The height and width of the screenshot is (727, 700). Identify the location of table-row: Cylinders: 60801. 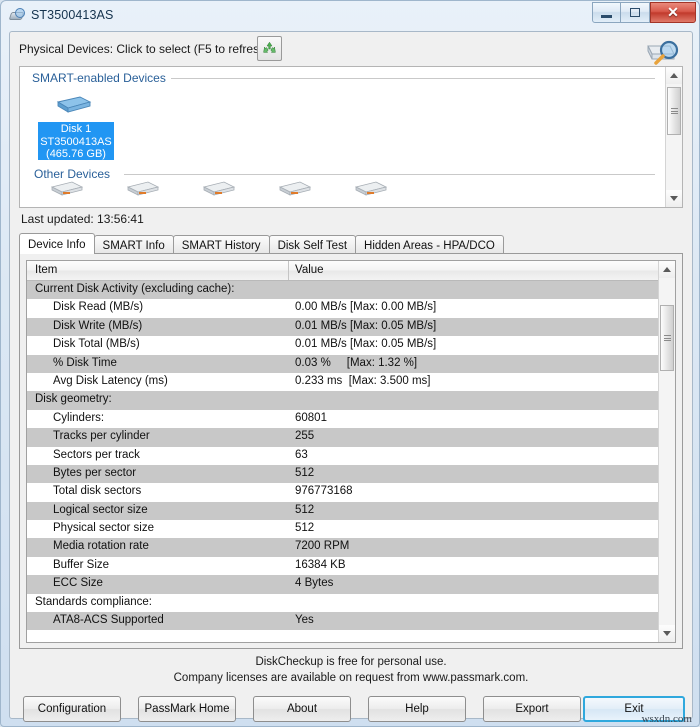
(343, 419).